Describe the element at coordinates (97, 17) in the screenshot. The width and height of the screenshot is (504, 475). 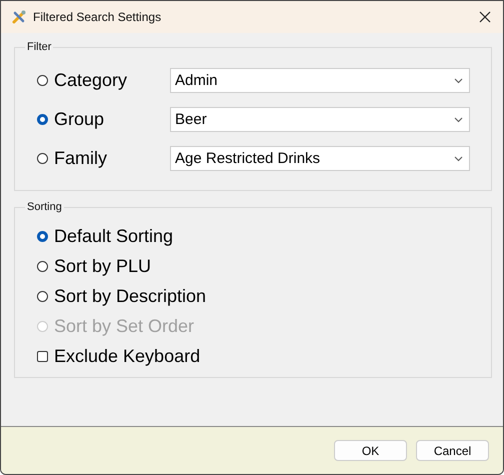
I see `window-title: Filtered Search Settings` at that location.